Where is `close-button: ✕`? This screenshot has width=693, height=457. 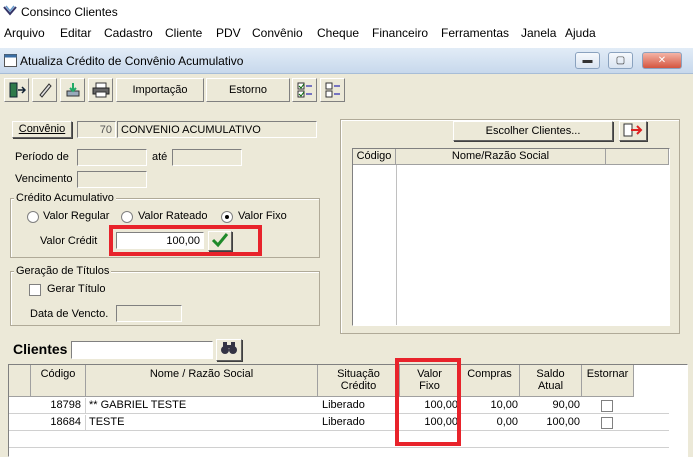 close-button: ✕ is located at coordinates (662, 60).